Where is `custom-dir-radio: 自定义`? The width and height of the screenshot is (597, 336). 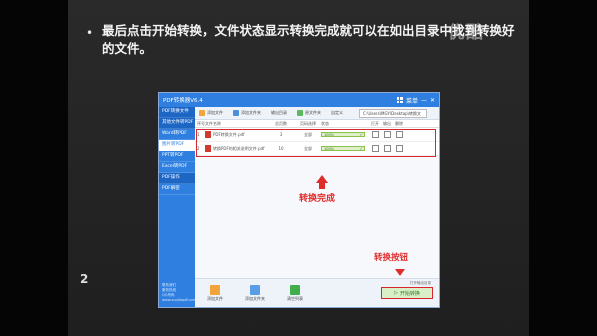 custom-dir-radio: 自定义 is located at coordinates (337, 113).